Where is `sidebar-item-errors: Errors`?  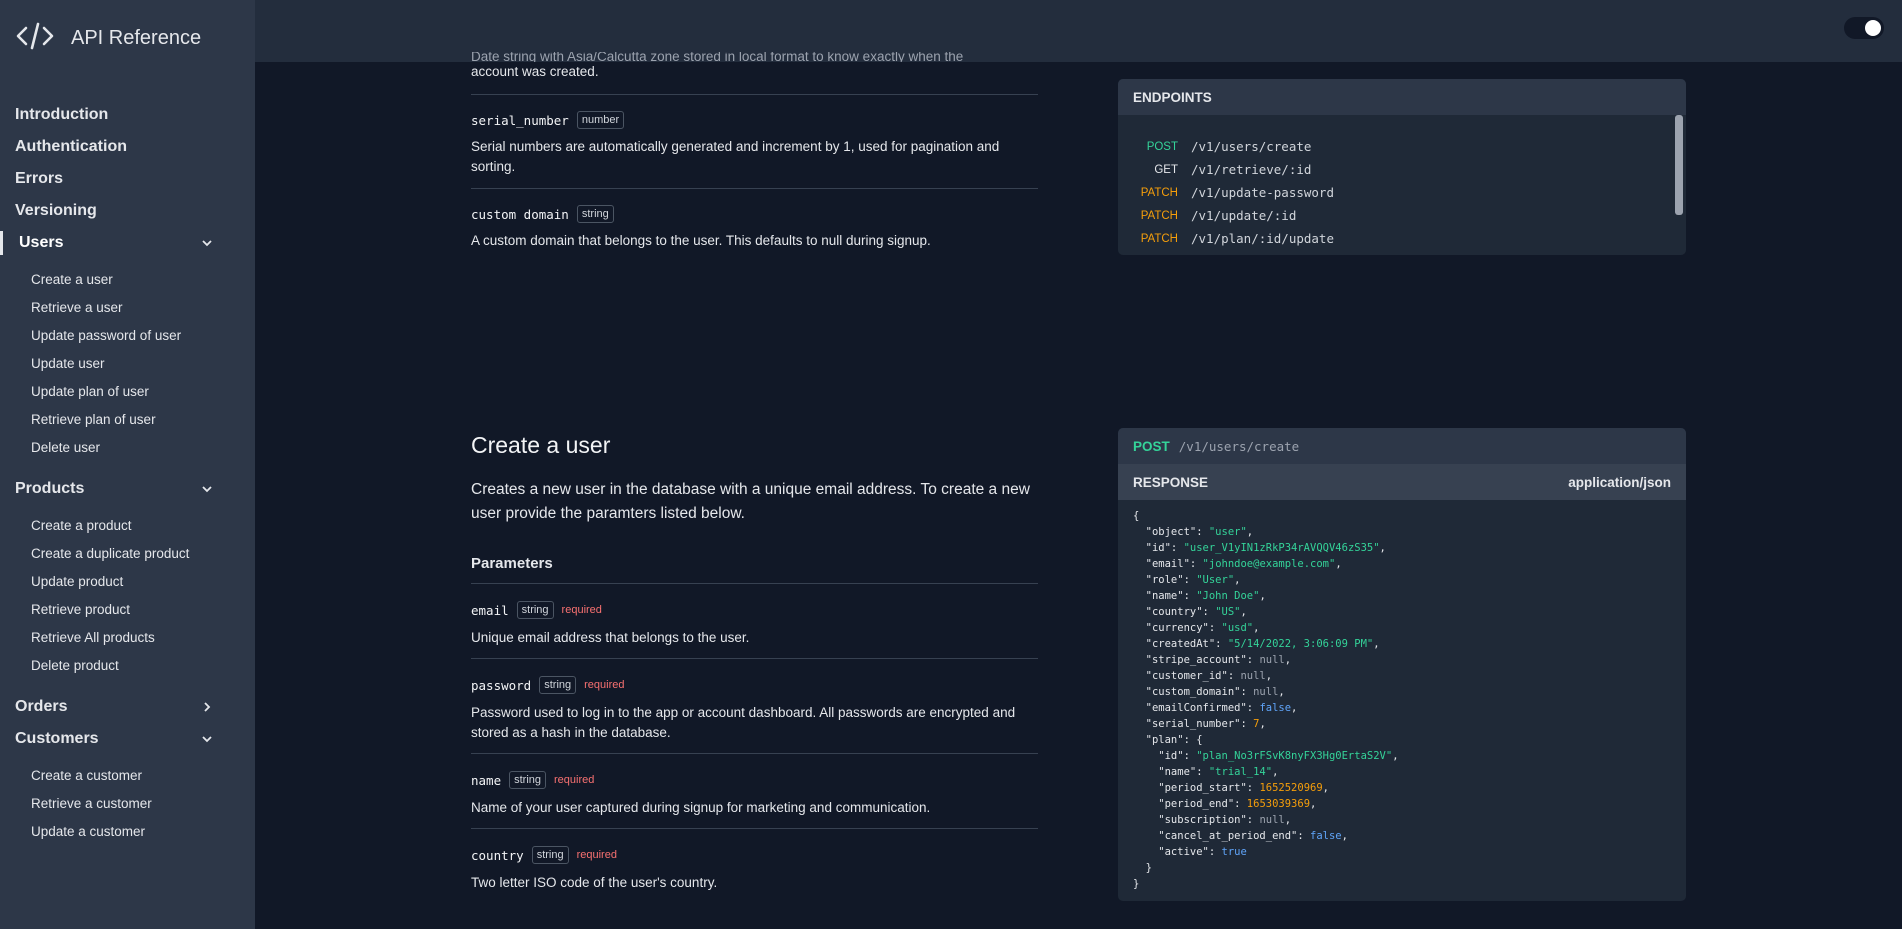 sidebar-item-errors: Errors is located at coordinates (127, 179).